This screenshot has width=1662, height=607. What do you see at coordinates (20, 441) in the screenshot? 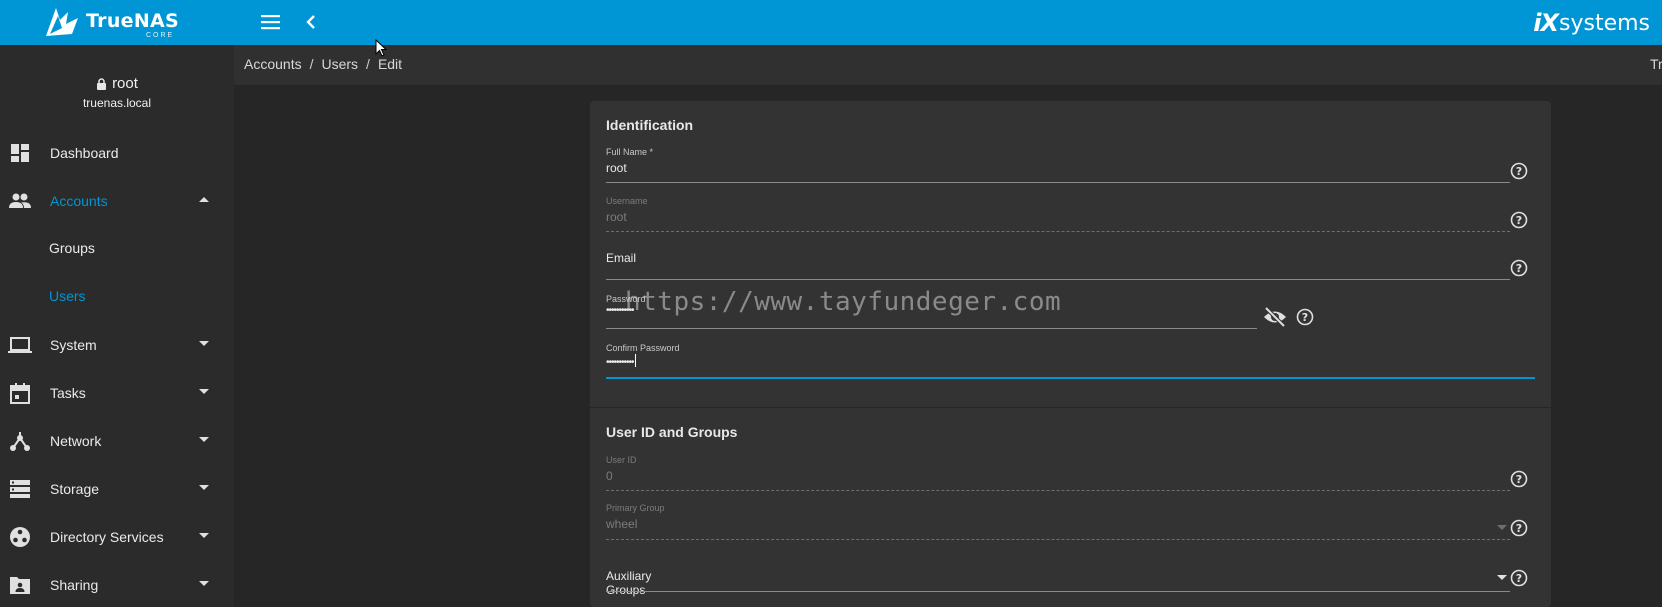
I see `network-icon` at bounding box center [20, 441].